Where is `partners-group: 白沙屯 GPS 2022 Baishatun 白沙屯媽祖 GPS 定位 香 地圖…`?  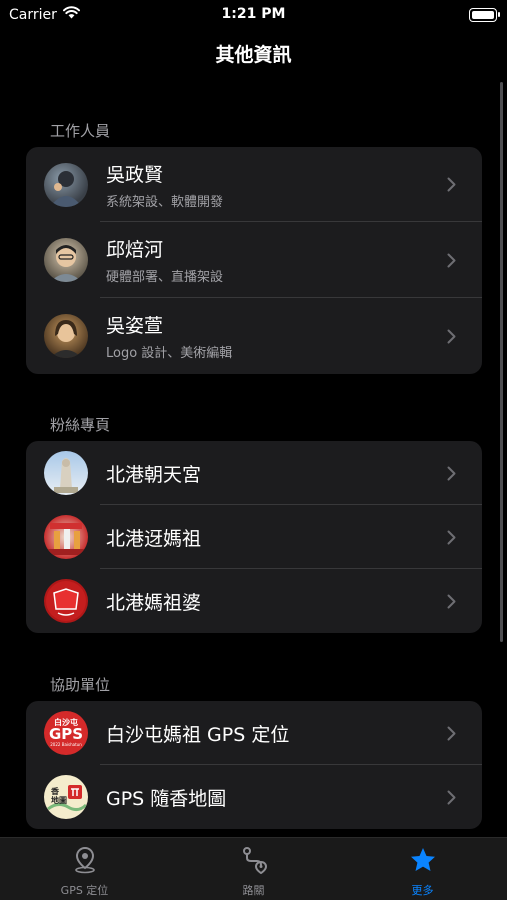
partners-group: 白沙屯 GPS 2022 Baishatun 白沙屯媽祖 GPS 定位 香 地圖… is located at coordinates (254, 765).